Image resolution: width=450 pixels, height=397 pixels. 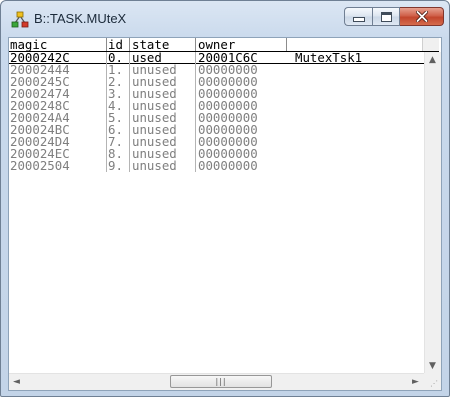 What do you see at coordinates (16, 382) in the screenshot?
I see `scroll-left-arrow-icon: ◄` at bounding box center [16, 382].